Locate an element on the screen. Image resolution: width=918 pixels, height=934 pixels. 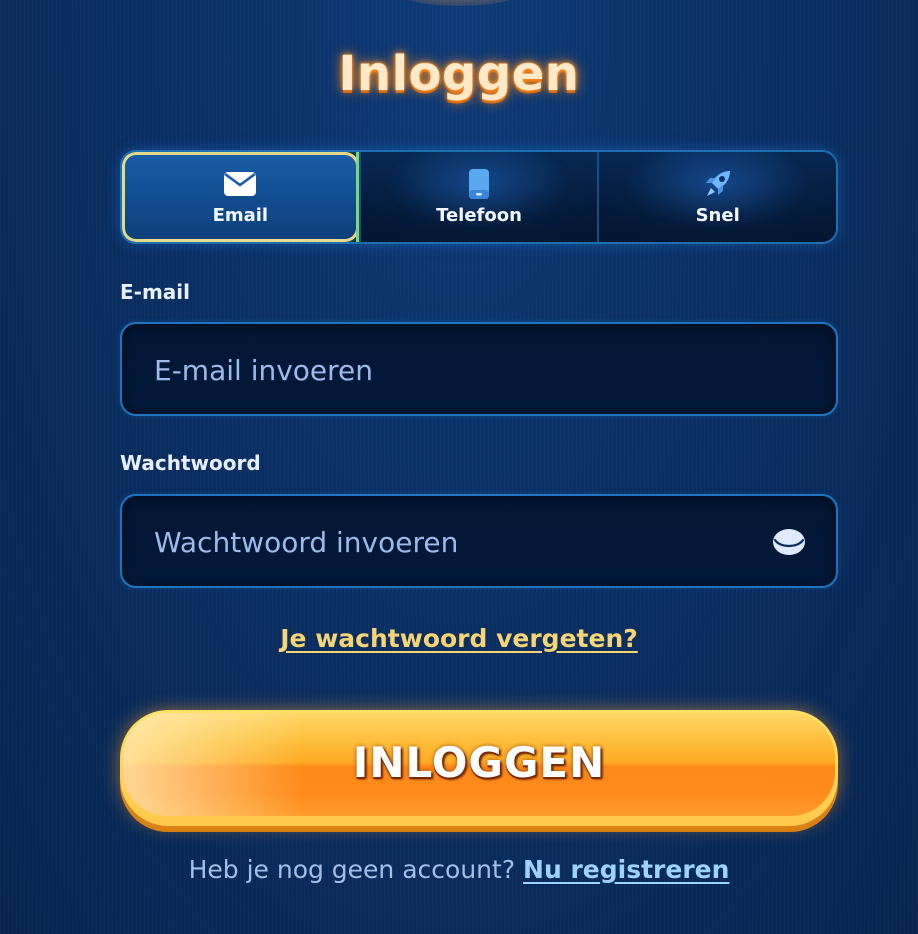
eye-icon is located at coordinates (789, 542).